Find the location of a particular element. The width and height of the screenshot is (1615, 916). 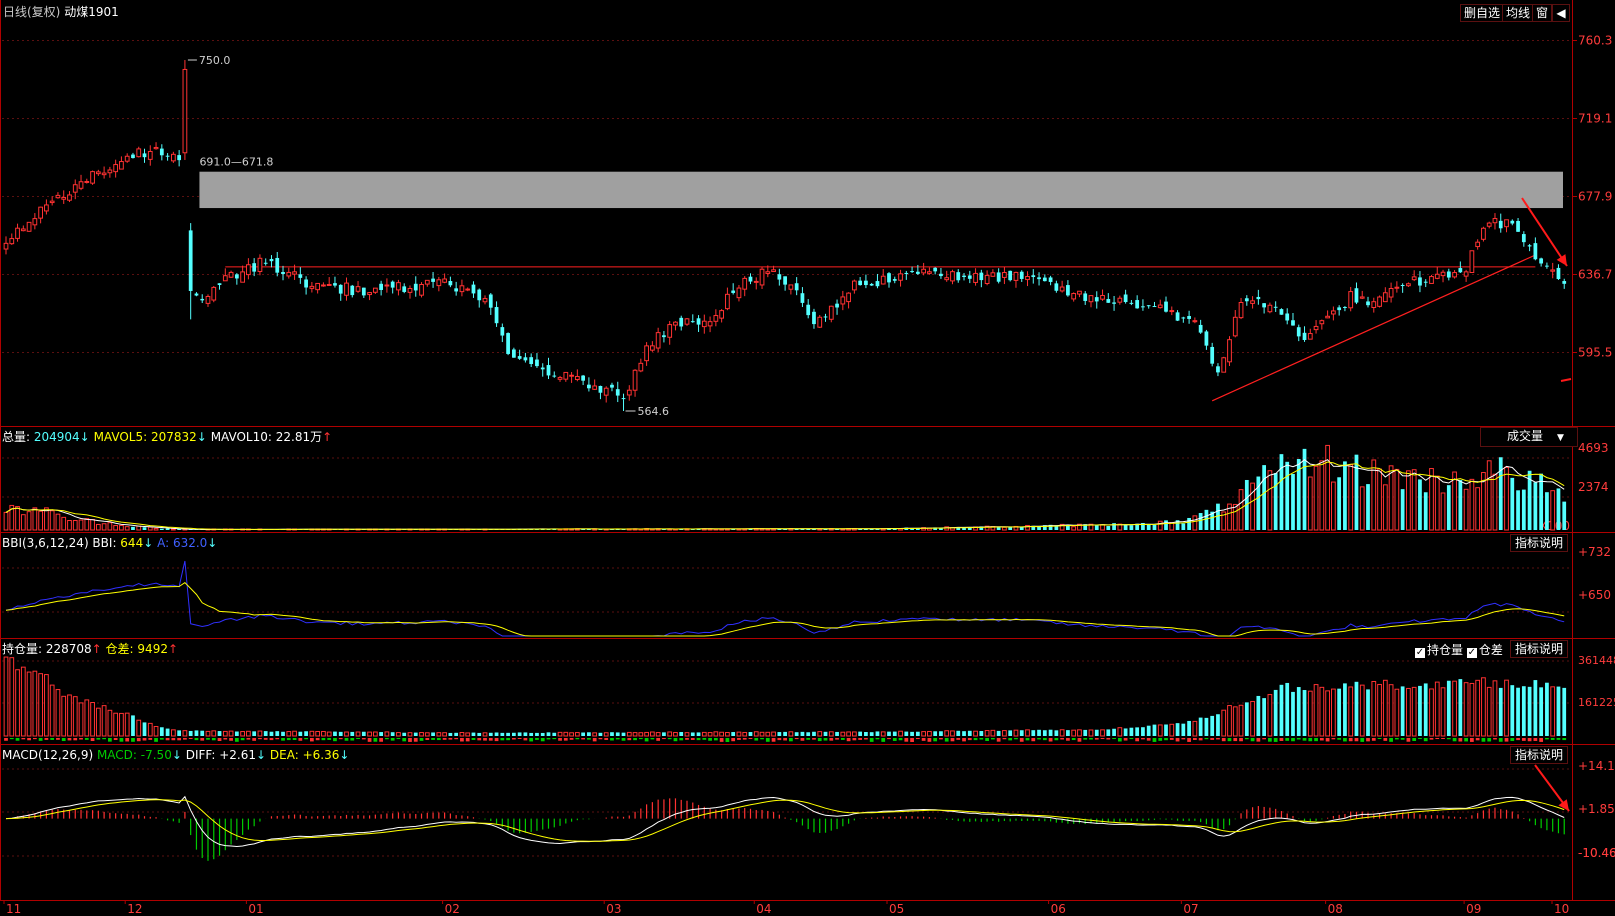

window-button: 窗 is located at coordinates (1542, 13).